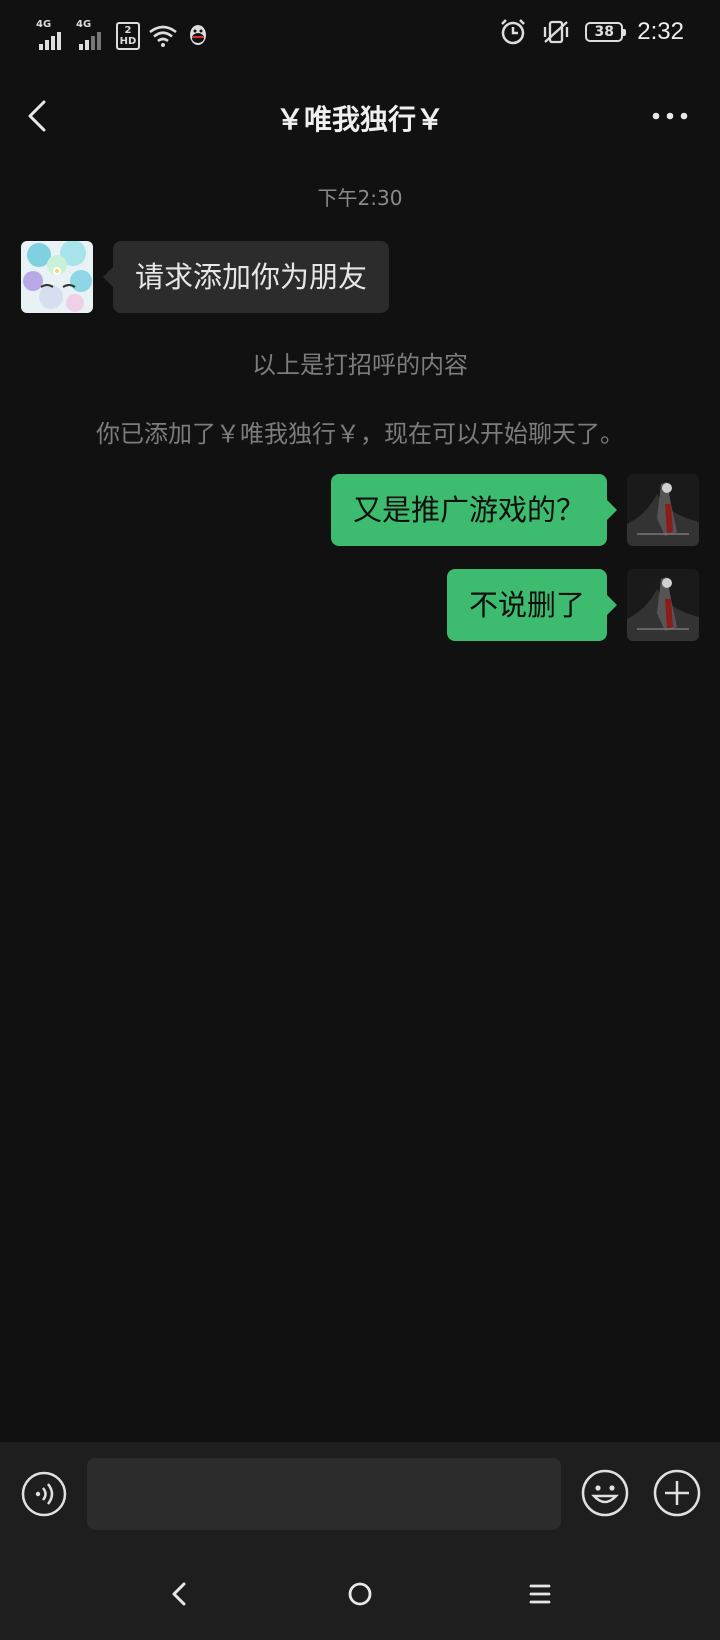  I want to click on voice-icon, so click(44, 1494).